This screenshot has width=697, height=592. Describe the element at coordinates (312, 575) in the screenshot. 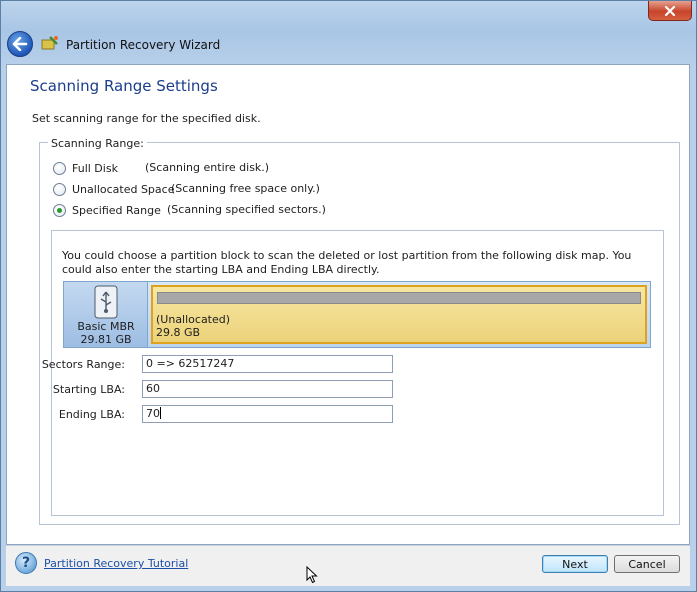

I see `mouse-pointer-icon` at that location.